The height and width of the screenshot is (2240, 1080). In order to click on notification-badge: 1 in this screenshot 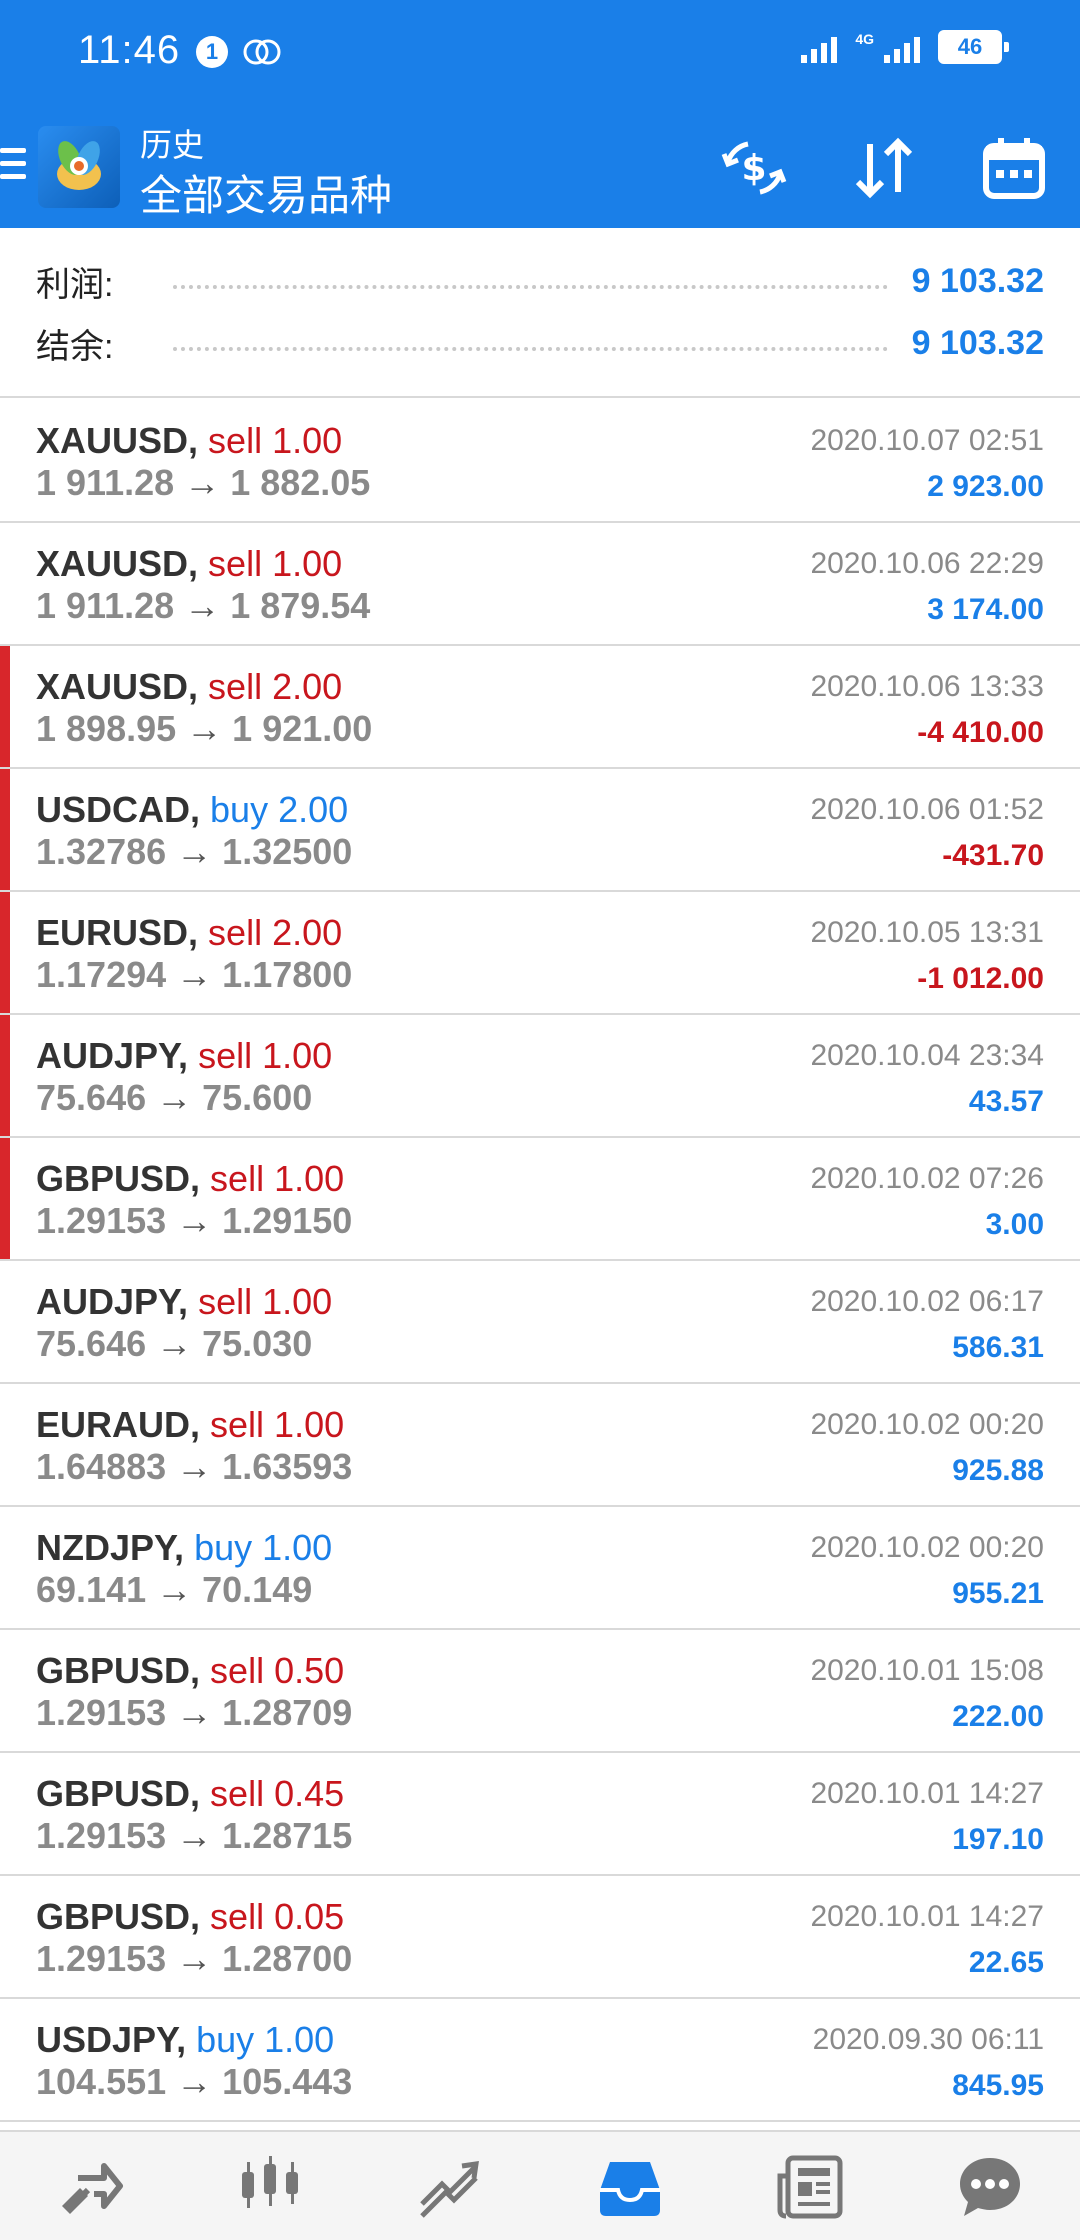, I will do `click(212, 52)`.